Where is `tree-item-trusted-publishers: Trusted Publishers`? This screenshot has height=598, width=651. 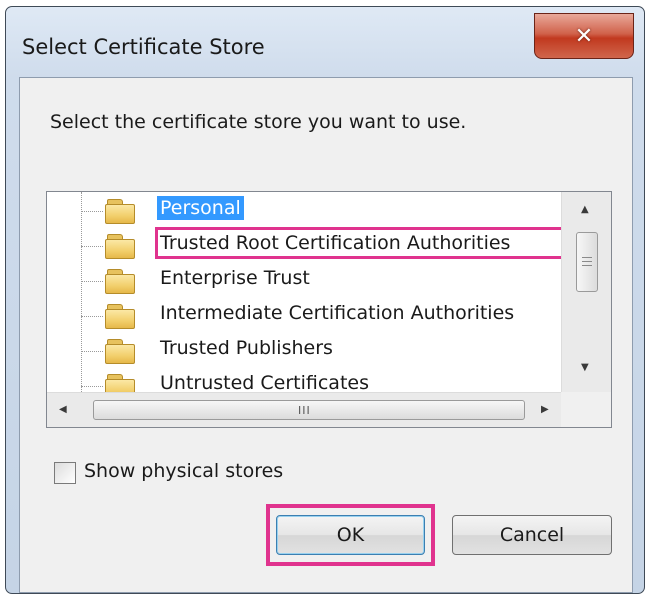
tree-item-trusted-publishers: Trusted Publishers is located at coordinates (312, 350).